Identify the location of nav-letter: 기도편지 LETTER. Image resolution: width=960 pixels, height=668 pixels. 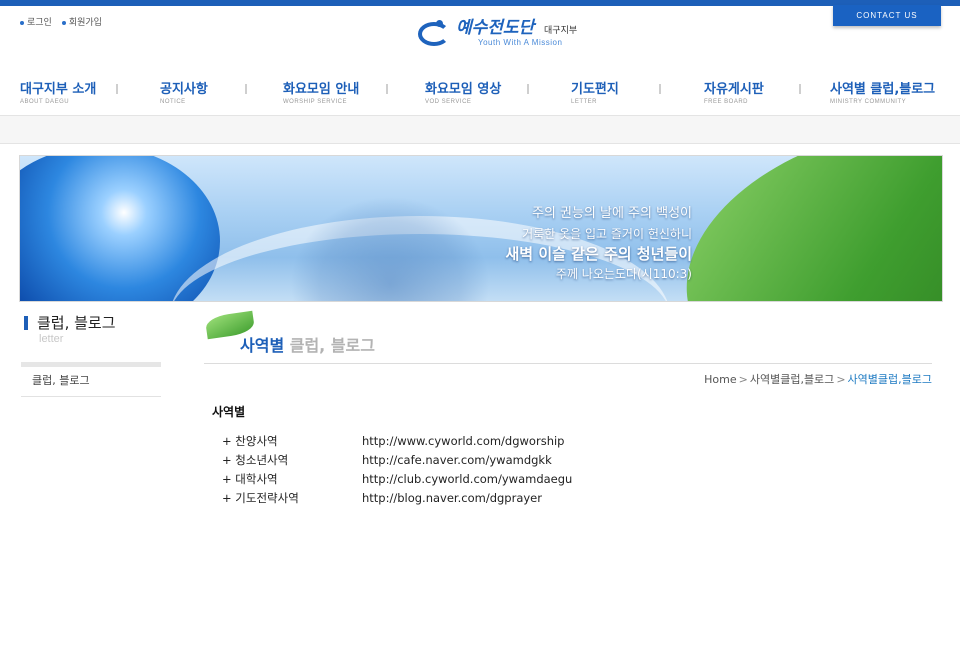
(595, 91).